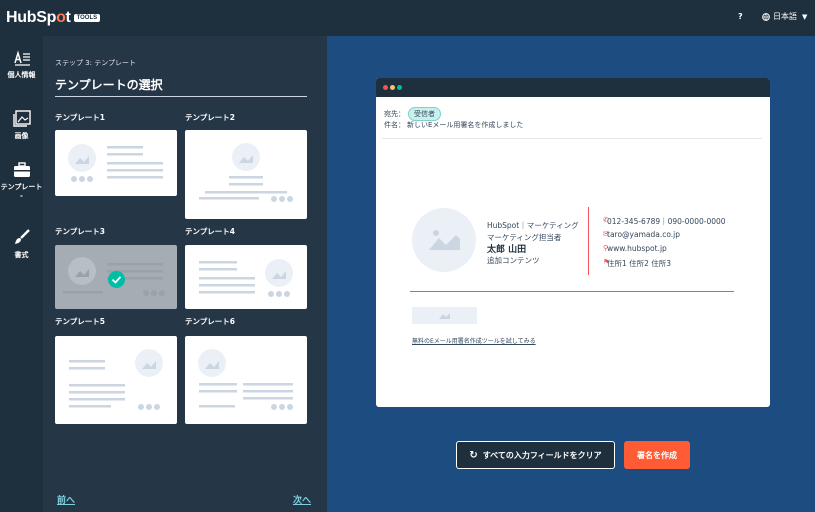 This screenshot has width=815, height=512. I want to click on to-row: 宛先： 受信者, so click(412, 114).